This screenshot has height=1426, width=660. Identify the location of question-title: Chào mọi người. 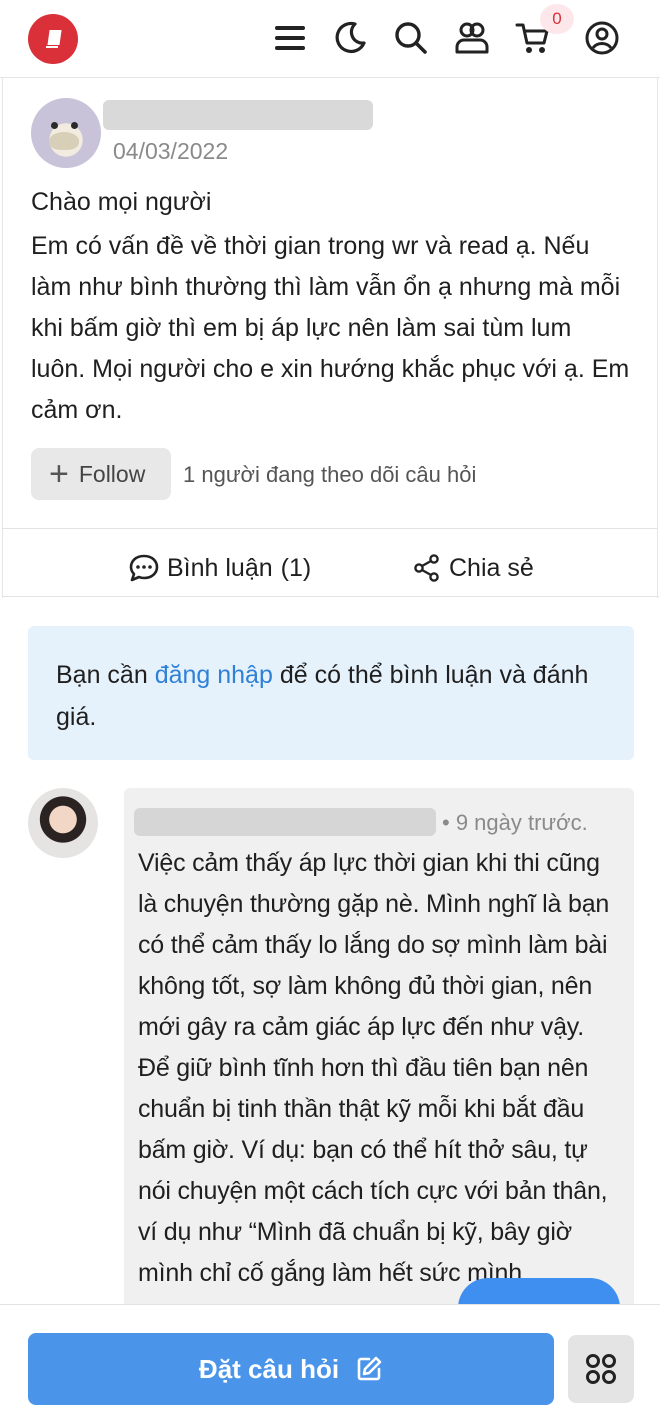
(121, 202).